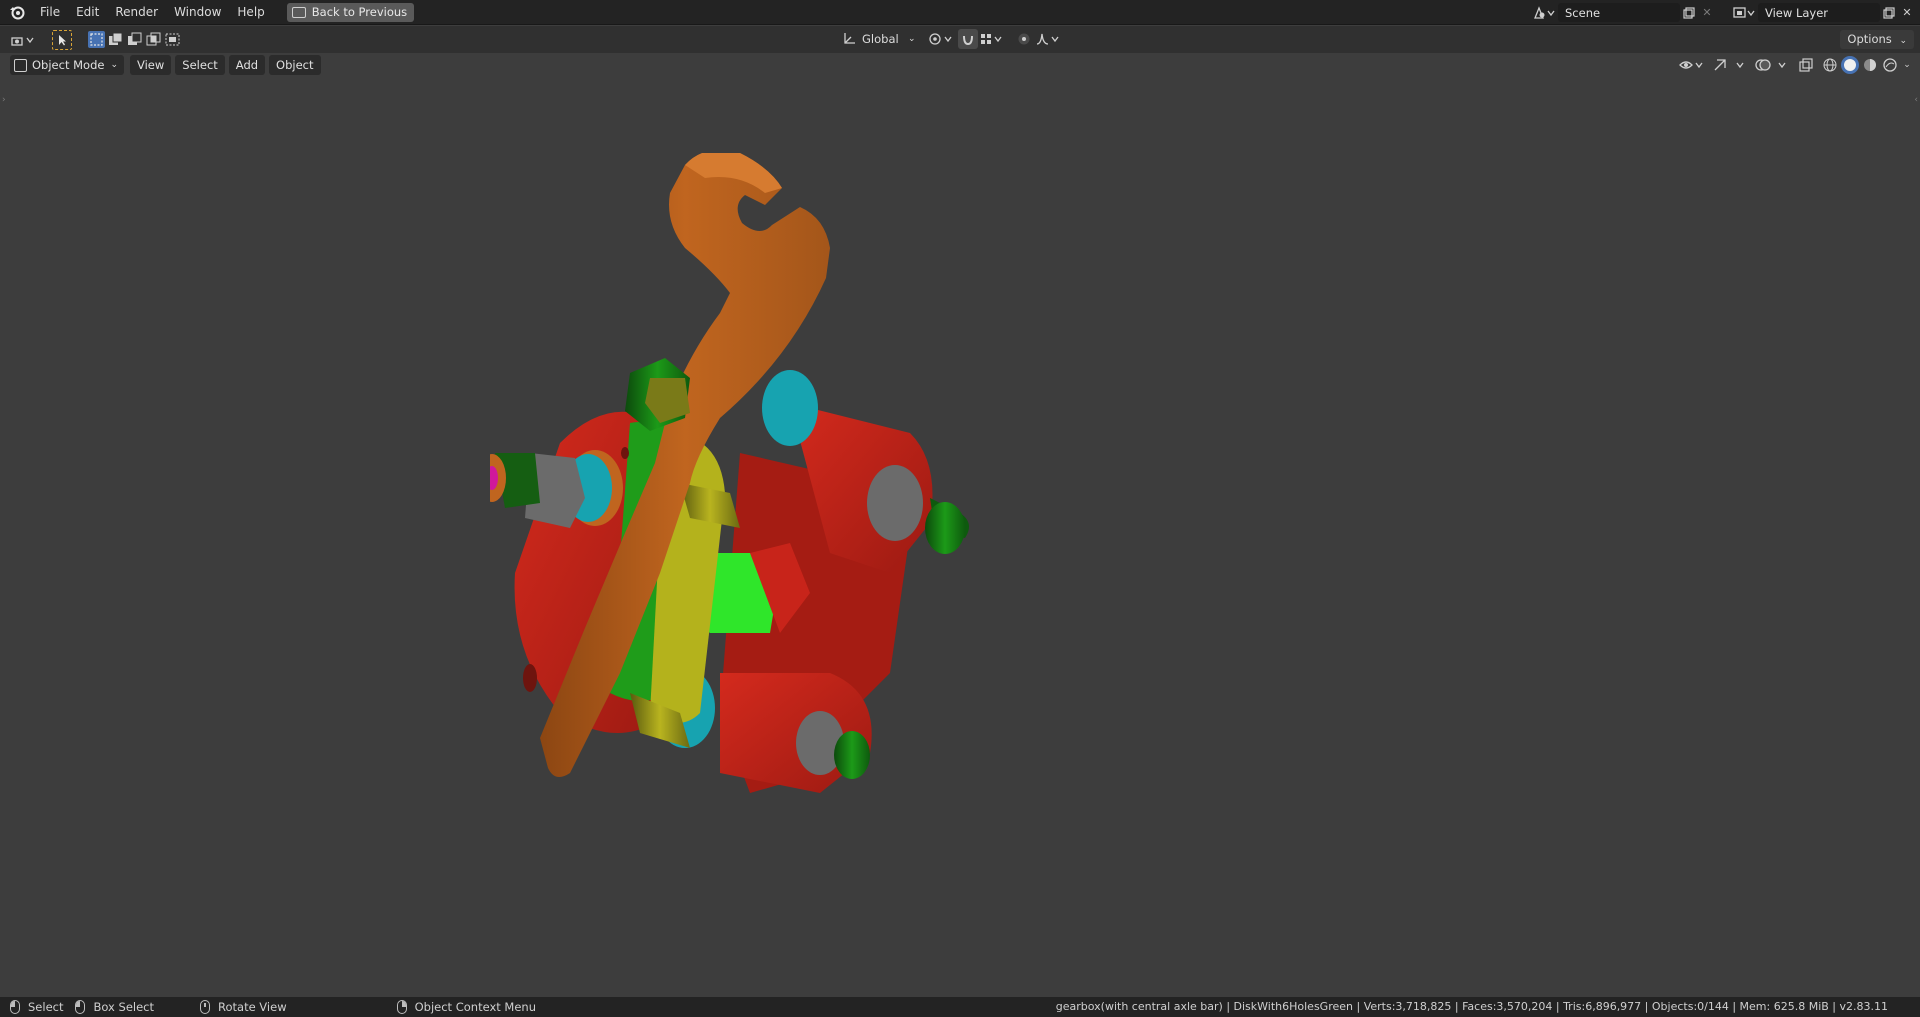  I want to click on object-mode-icon, so click(20, 65).